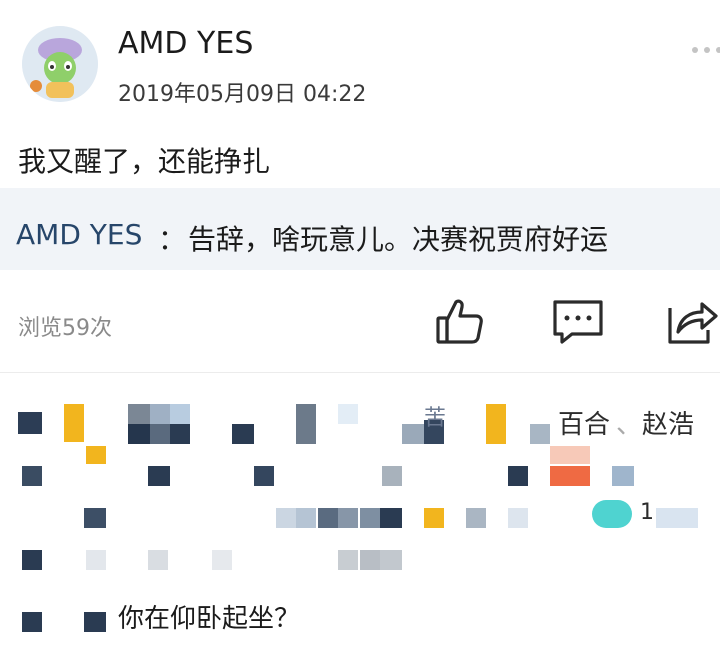 The height and width of the screenshot is (645, 720). What do you see at coordinates (705, 50) in the screenshot?
I see `more-options-icon` at bounding box center [705, 50].